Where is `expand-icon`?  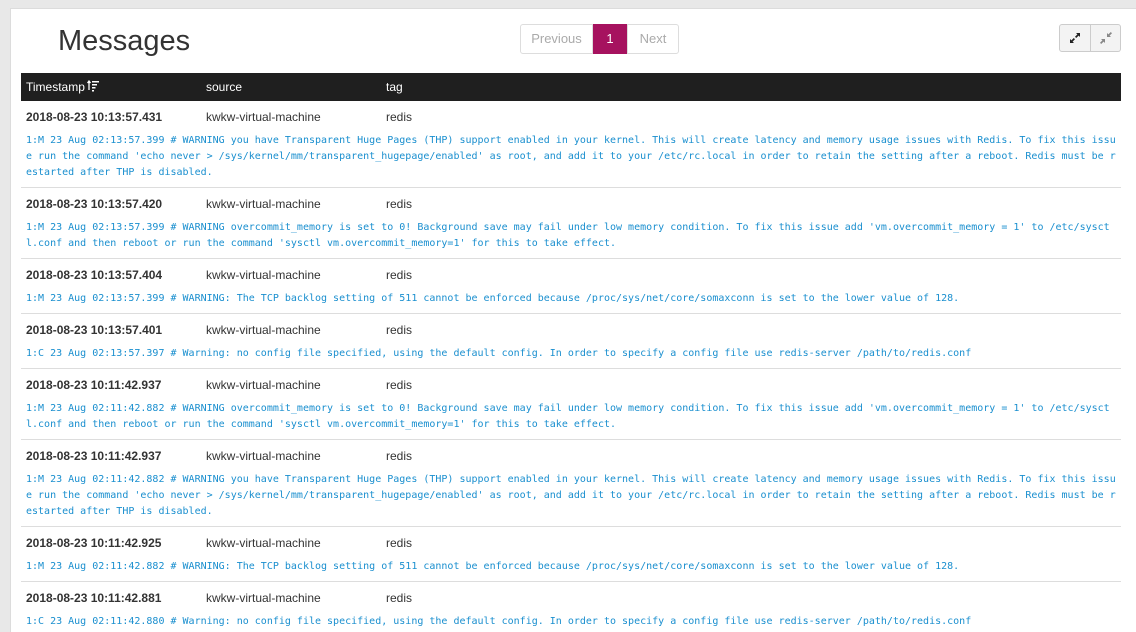 expand-icon is located at coordinates (1075, 38).